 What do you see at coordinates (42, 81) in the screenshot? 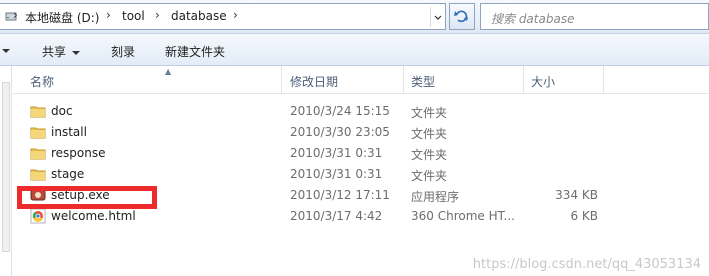
I see `column-name: 名称` at bounding box center [42, 81].